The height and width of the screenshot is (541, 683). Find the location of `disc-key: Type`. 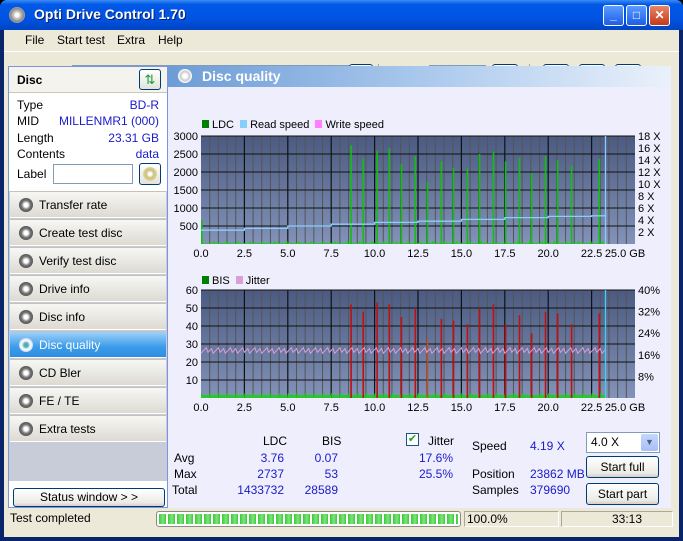

disc-key: Type is located at coordinates (30, 105).